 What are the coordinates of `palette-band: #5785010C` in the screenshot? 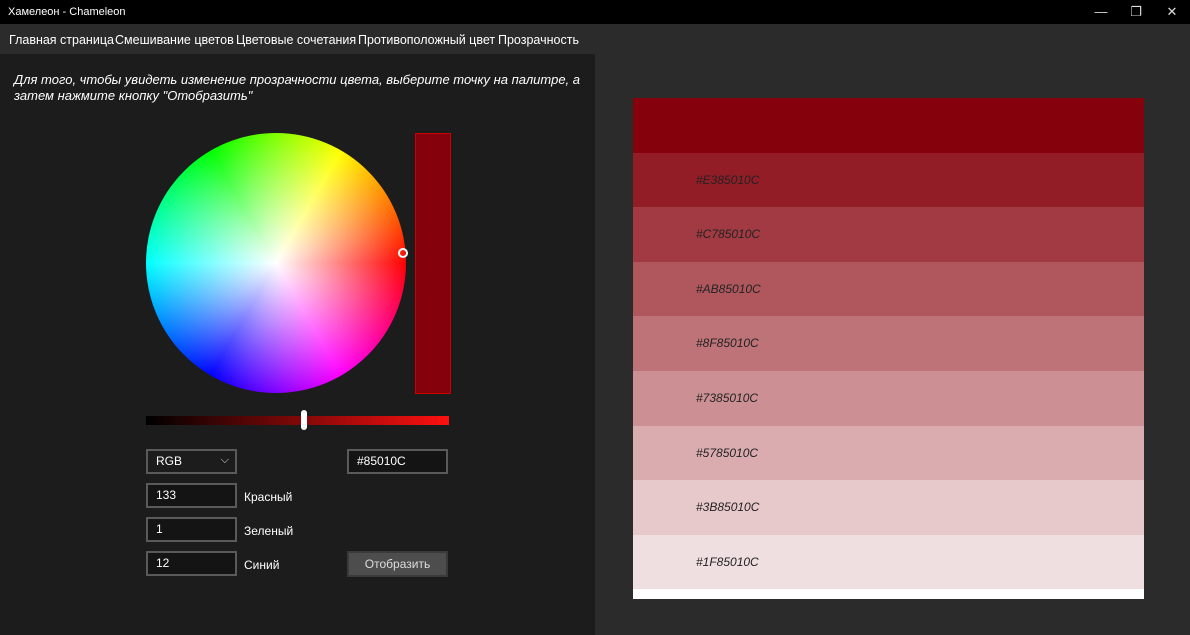 It's located at (888, 453).